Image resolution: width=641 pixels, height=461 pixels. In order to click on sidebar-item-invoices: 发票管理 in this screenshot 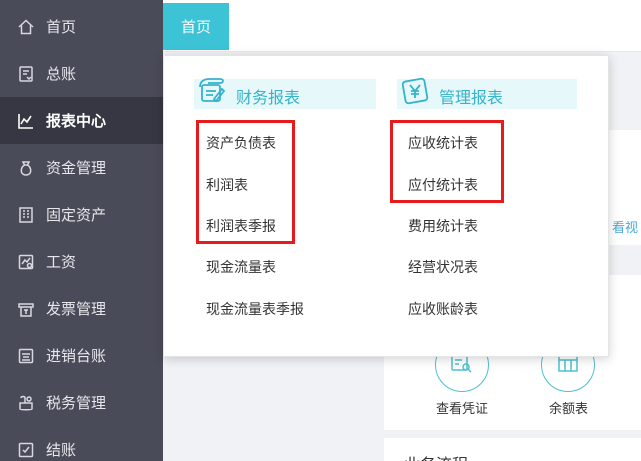, I will do `click(81, 308)`.